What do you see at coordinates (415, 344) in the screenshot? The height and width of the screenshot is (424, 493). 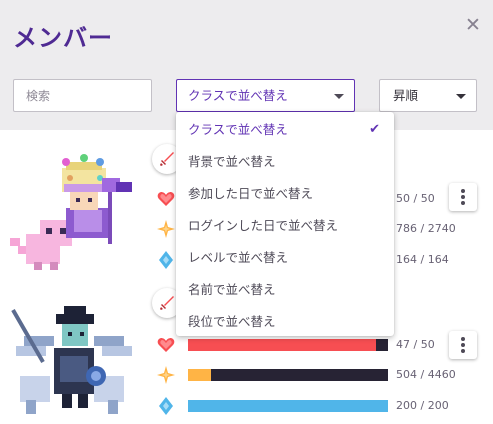 I see `health-value: 47 / 50` at bounding box center [415, 344].